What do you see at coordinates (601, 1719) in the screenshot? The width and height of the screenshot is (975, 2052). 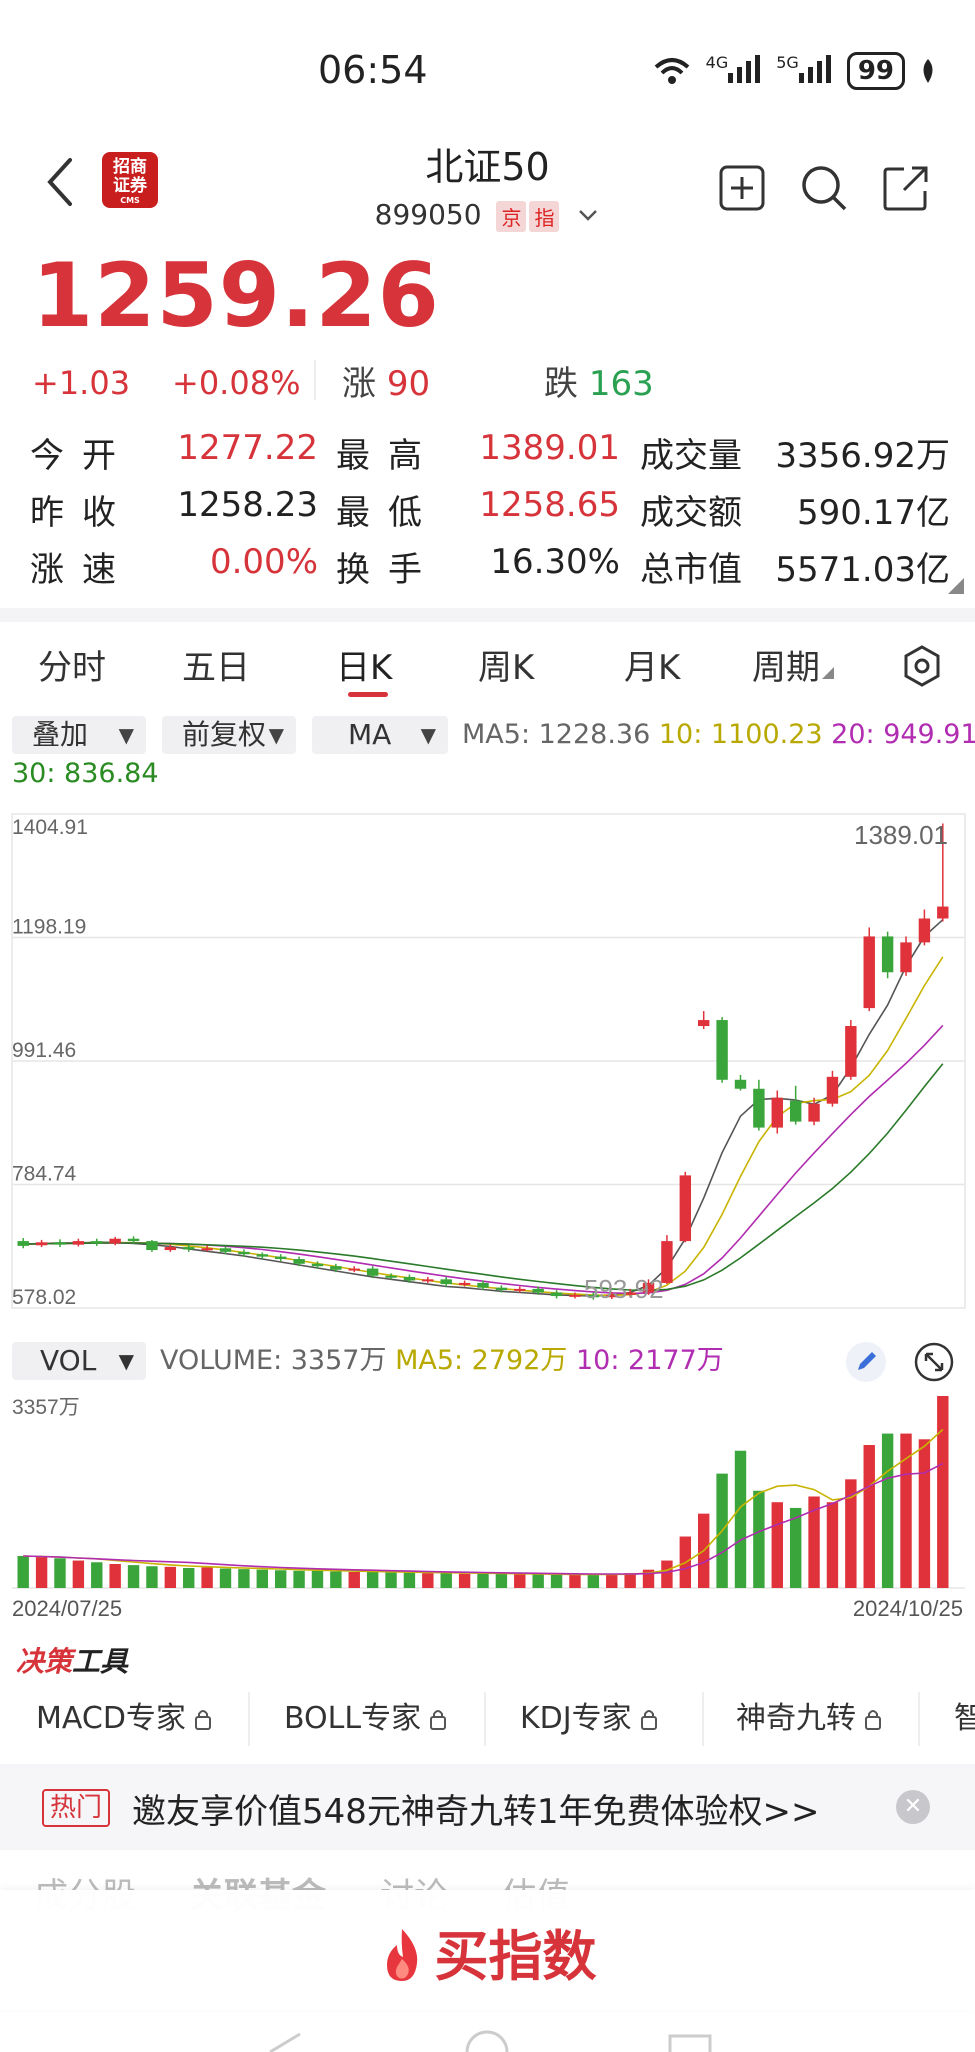 I see `tool-kdj: KDJ专家` at bounding box center [601, 1719].